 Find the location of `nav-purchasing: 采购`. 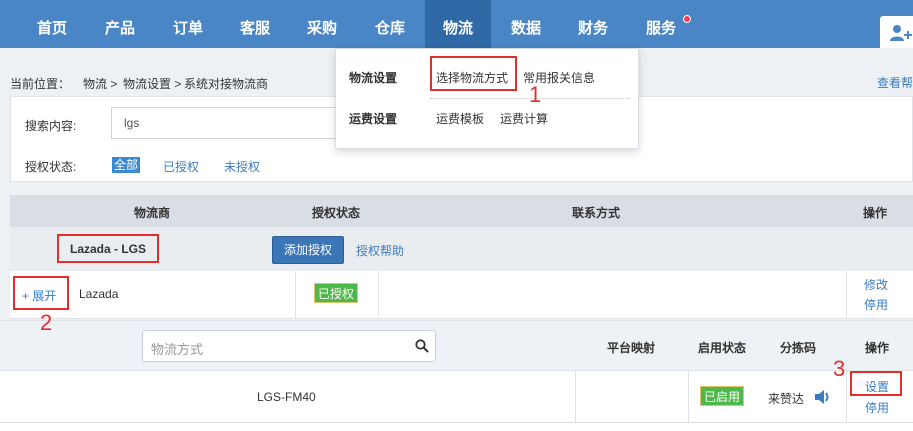

nav-purchasing: 采购 is located at coordinates (322, 24).